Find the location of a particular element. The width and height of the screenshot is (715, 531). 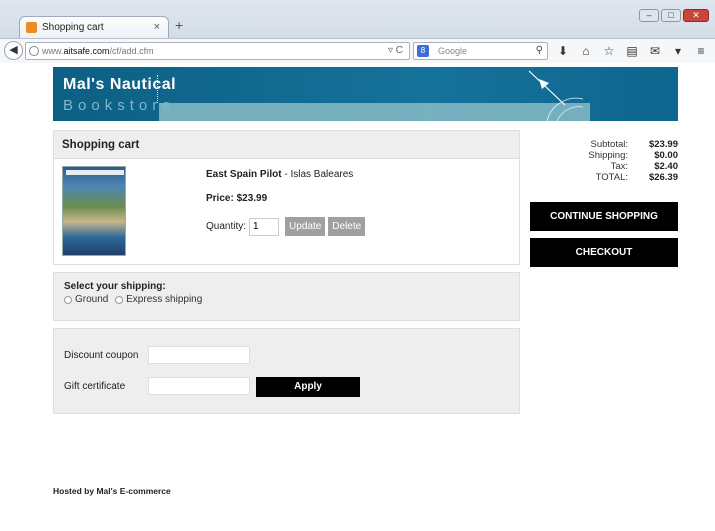

shipping-label: Select your shipping: is located at coordinates (115, 286).